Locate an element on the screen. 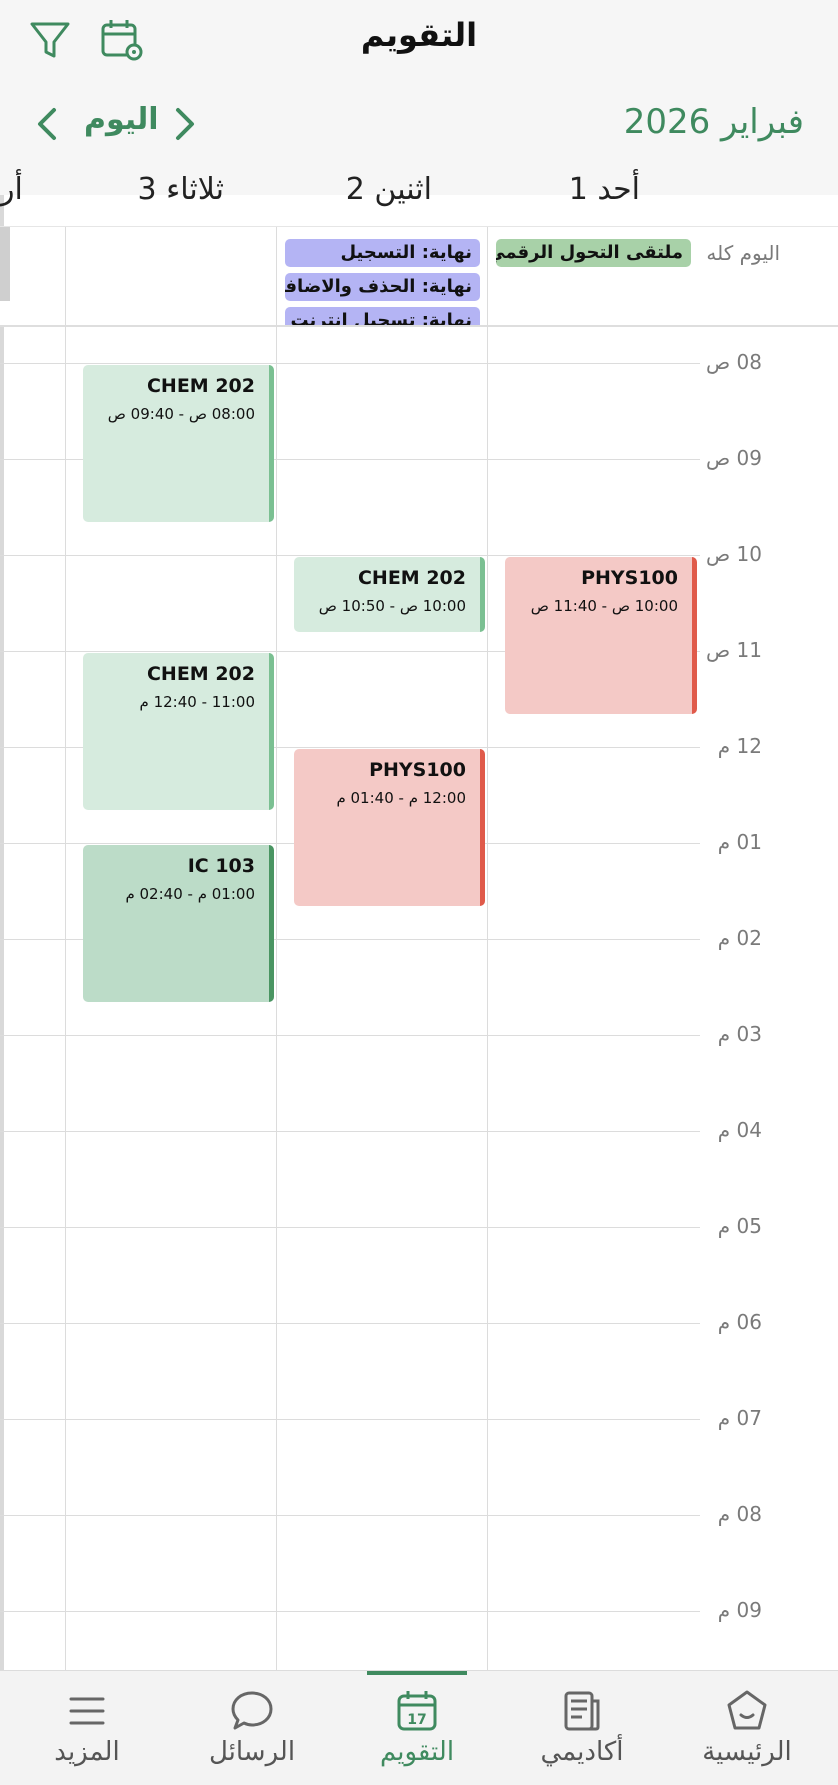  day-number: 3 is located at coordinates (147, 189).